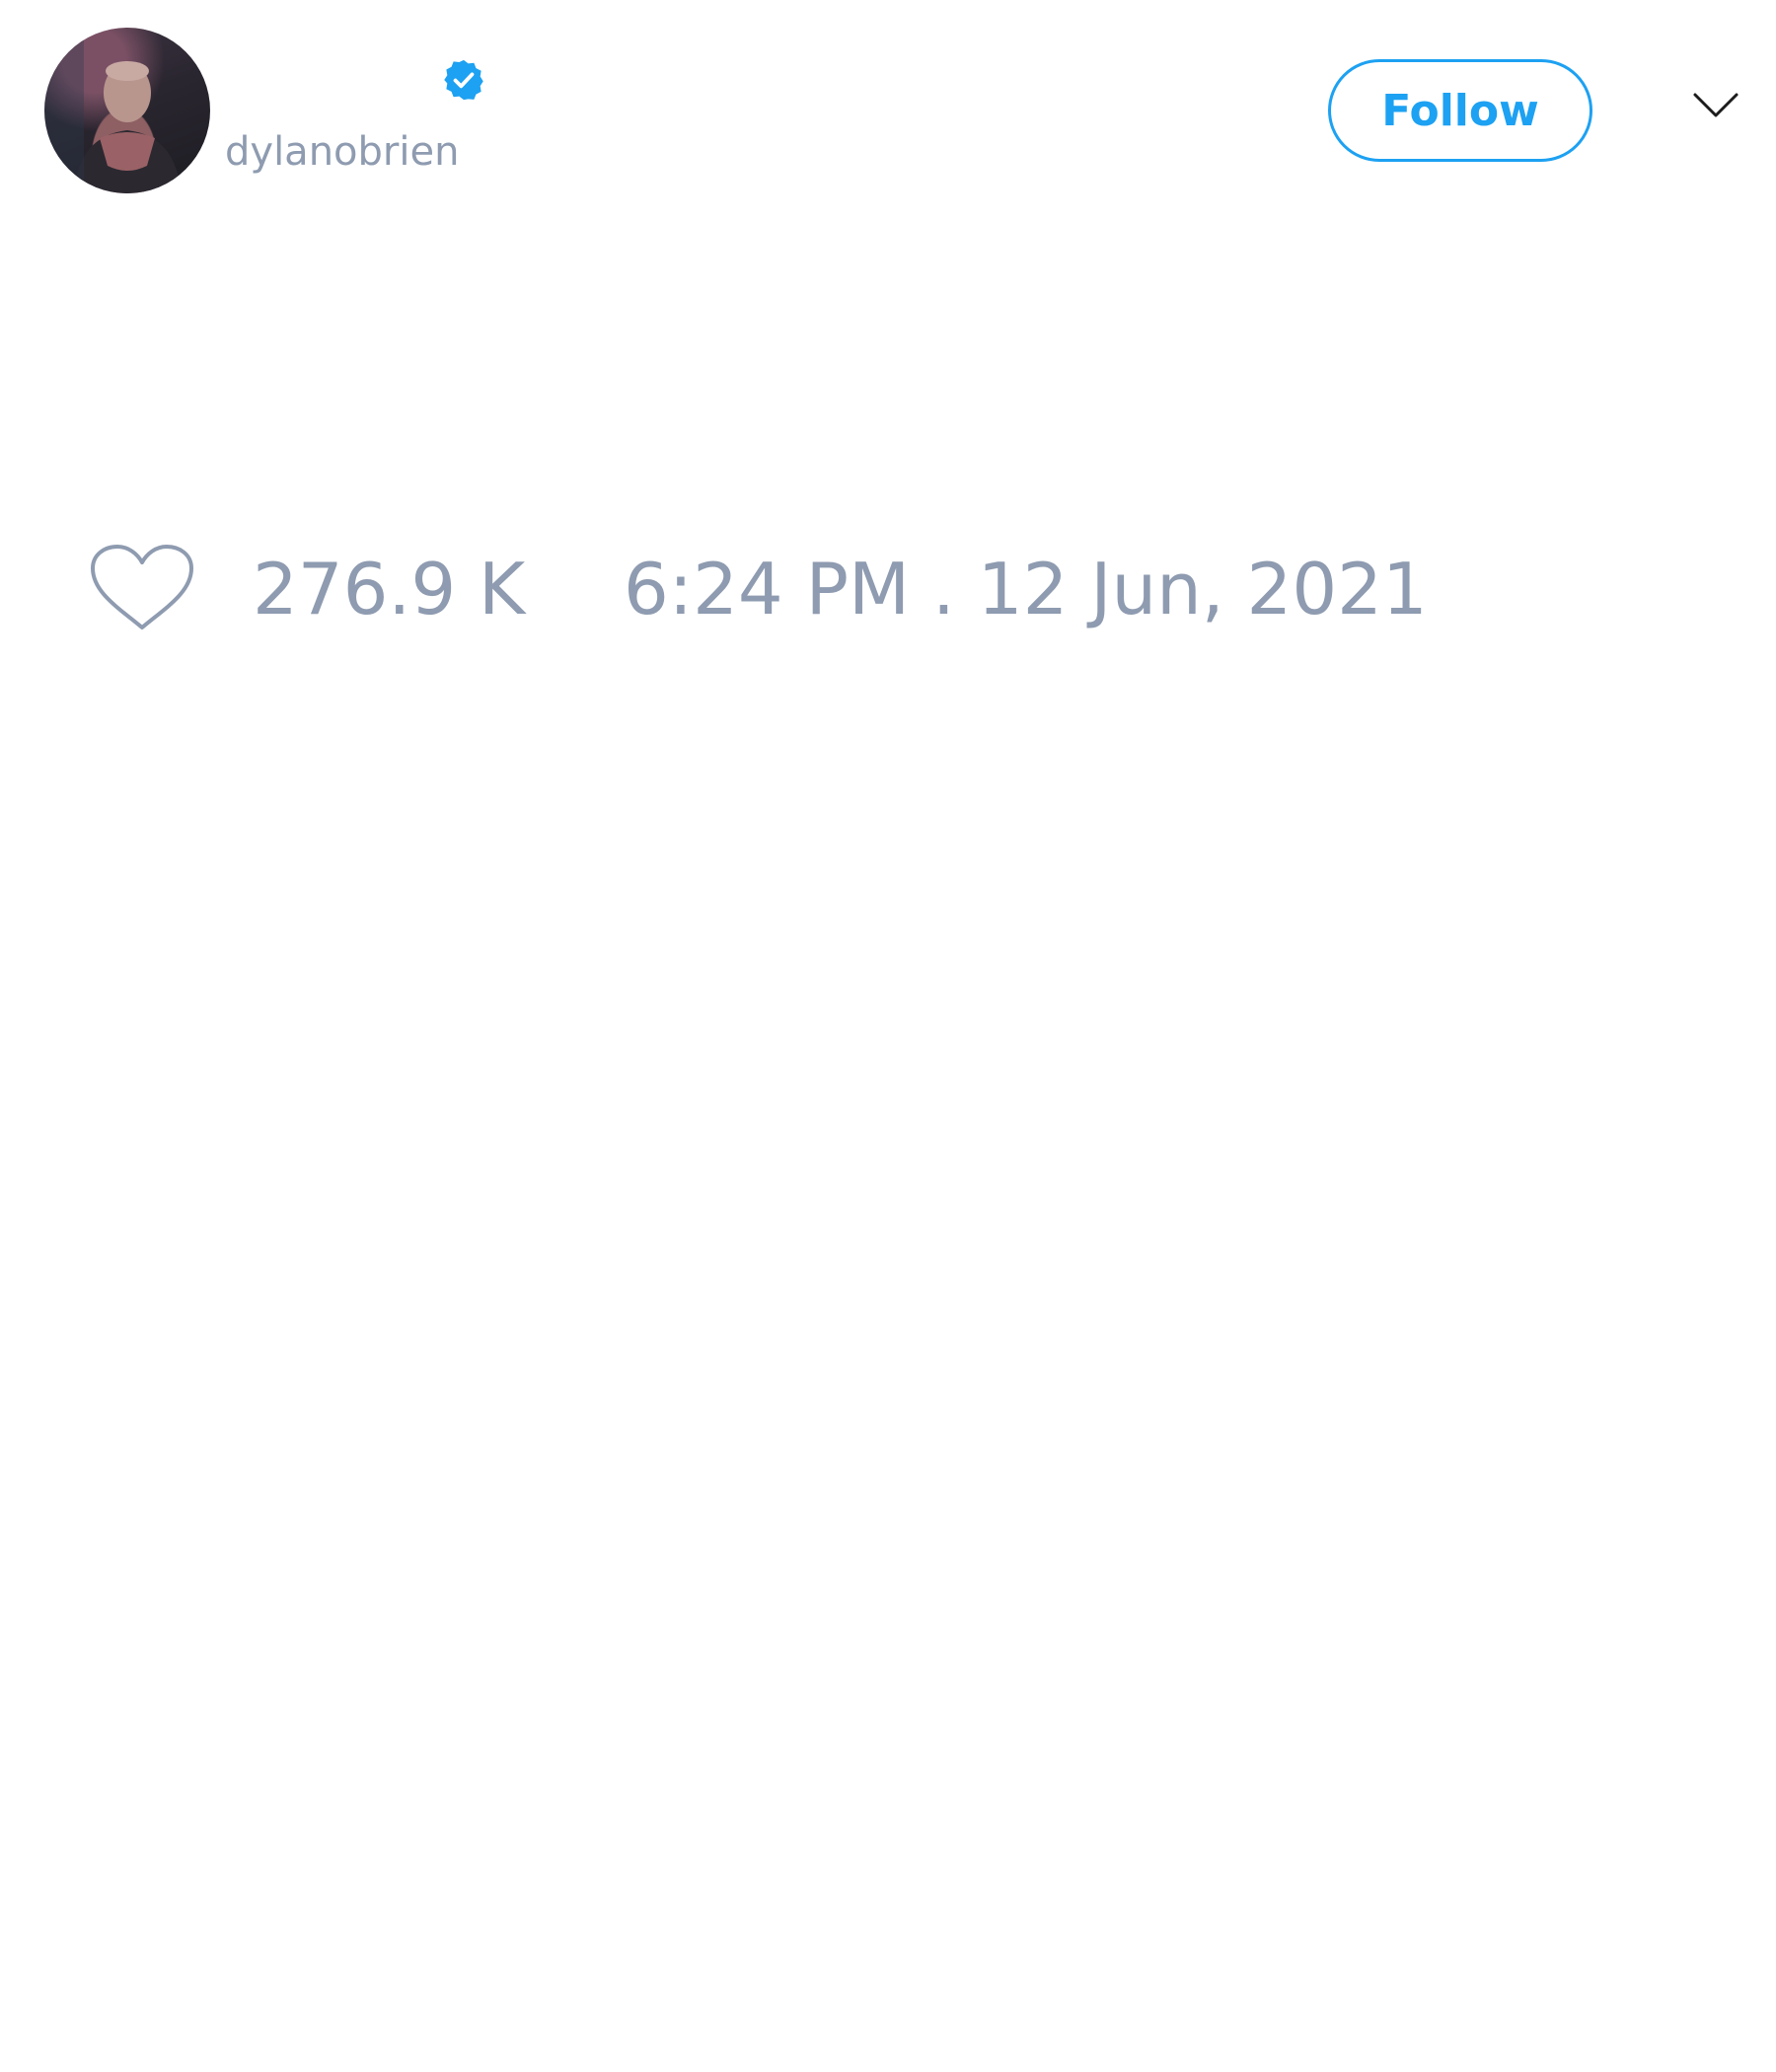 Image resolution: width=1776 pixels, height=2072 pixels. Describe the element at coordinates (464, 80) in the screenshot. I see `verified-badge-icon` at that location.